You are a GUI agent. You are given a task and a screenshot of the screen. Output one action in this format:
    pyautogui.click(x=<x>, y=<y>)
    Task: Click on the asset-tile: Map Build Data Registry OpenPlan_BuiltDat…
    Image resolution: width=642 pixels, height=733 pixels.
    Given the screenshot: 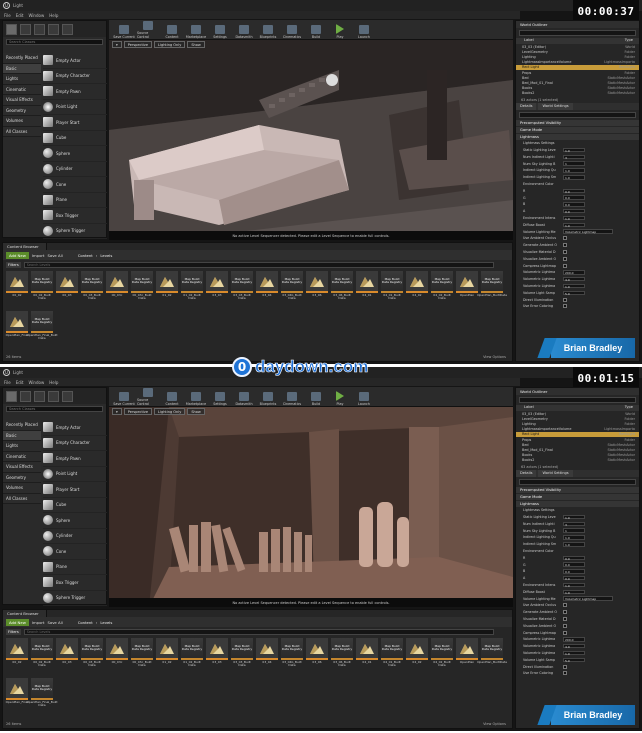 What is the action you would take?
    pyautogui.click(x=492, y=290)
    